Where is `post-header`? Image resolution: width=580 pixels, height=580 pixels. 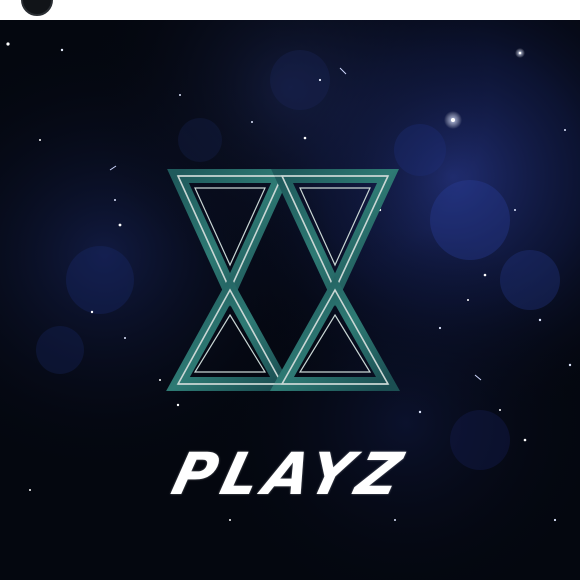 post-header is located at coordinates (290, 10).